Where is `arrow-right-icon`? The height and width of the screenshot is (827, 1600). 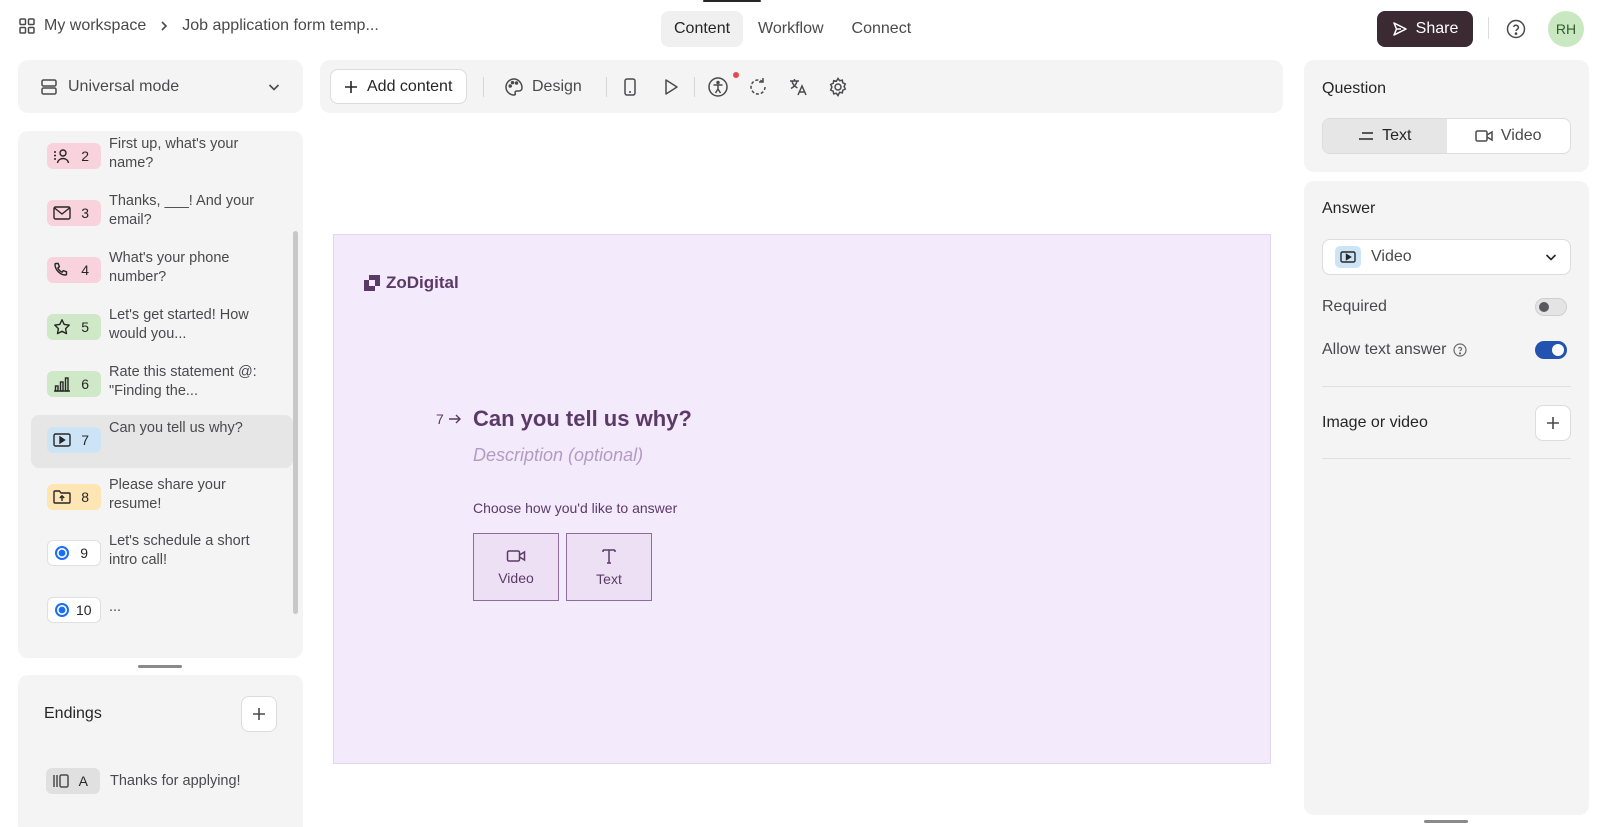 arrow-right-icon is located at coordinates (455, 419).